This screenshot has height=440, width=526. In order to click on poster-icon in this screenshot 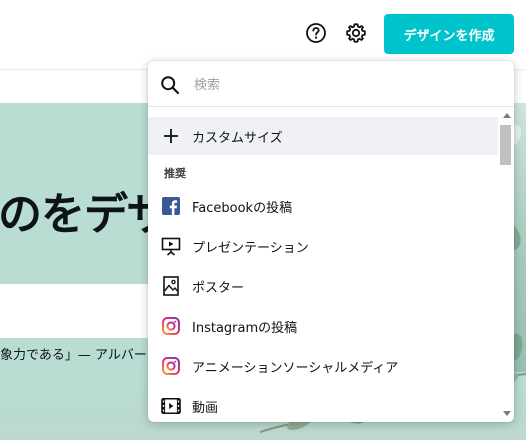, I will do `click(171, 286)`.